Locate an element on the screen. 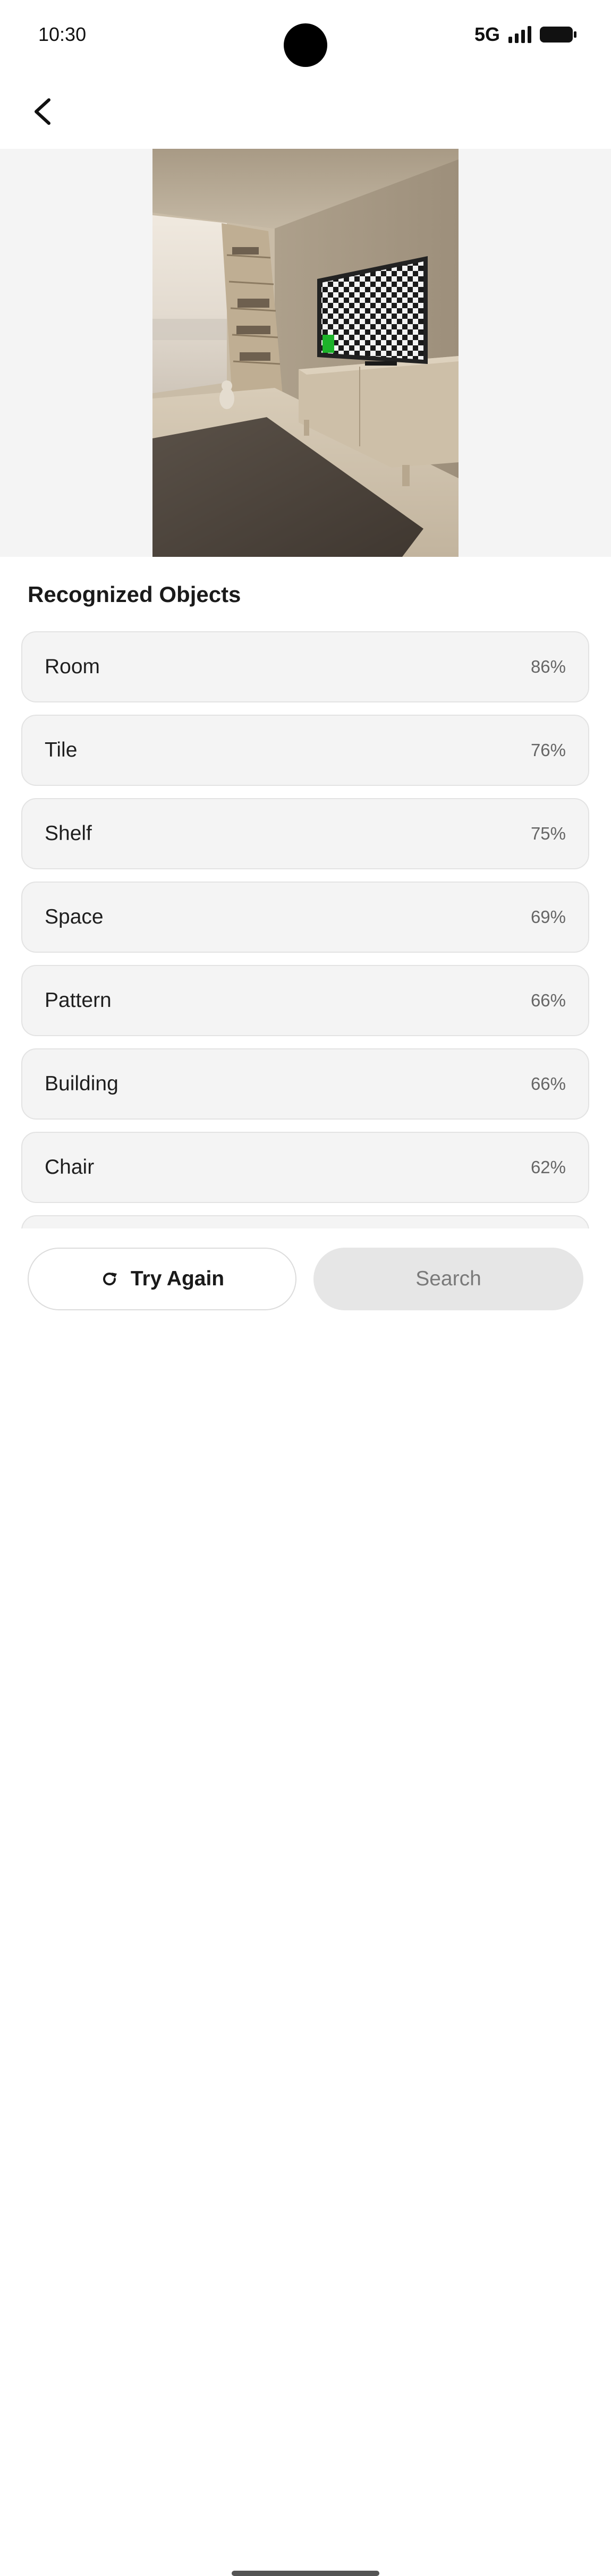 This screenshot has width=611, height=2576. home-indicator is located at coordinates (305, 2573).